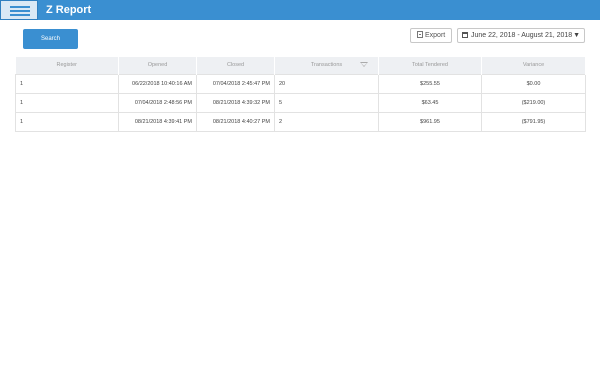 The width and height of the screenshot is (600, 374). I want to click on column-header-total-tendered: Total Tendered, so click(430, 65).